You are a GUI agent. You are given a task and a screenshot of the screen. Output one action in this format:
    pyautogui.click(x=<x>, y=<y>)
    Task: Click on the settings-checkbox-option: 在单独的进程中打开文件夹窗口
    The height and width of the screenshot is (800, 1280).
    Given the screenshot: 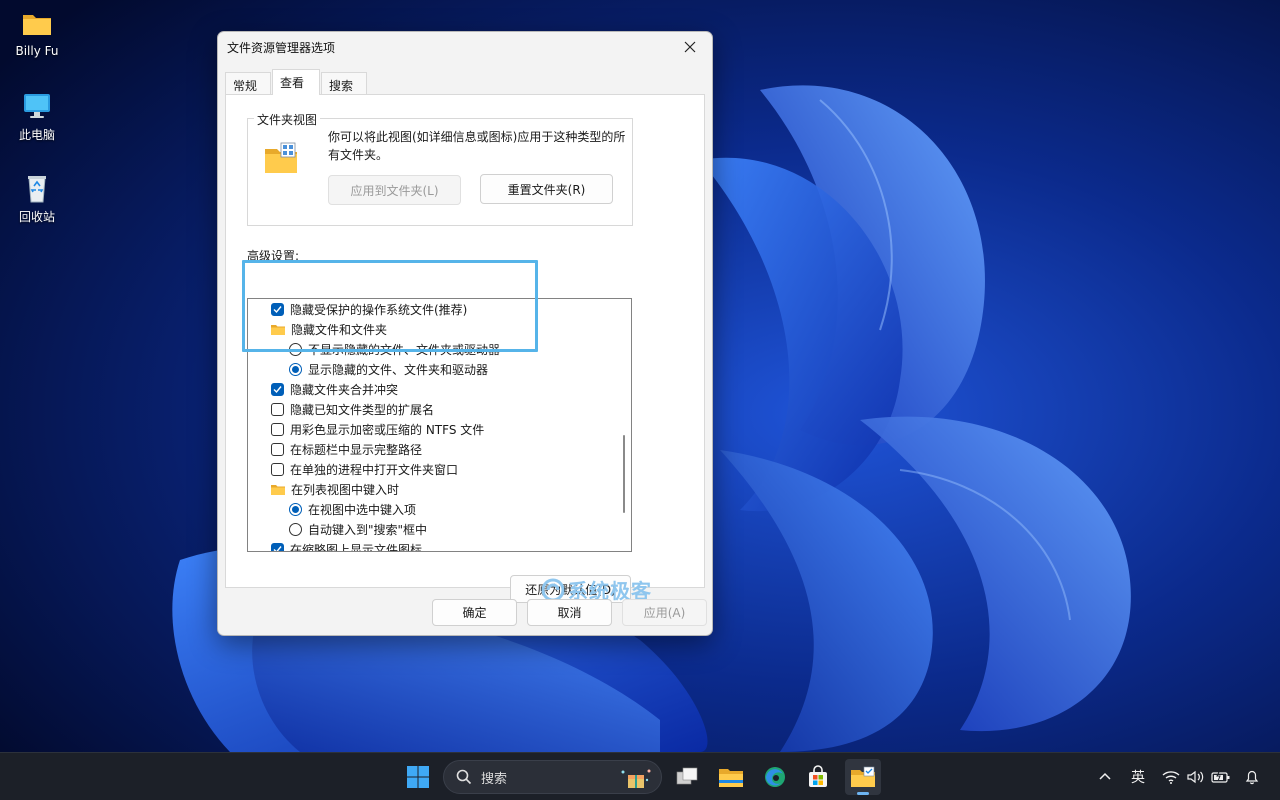 What is the action you would take?
    pyautogui.click(x=364, y=469)
    